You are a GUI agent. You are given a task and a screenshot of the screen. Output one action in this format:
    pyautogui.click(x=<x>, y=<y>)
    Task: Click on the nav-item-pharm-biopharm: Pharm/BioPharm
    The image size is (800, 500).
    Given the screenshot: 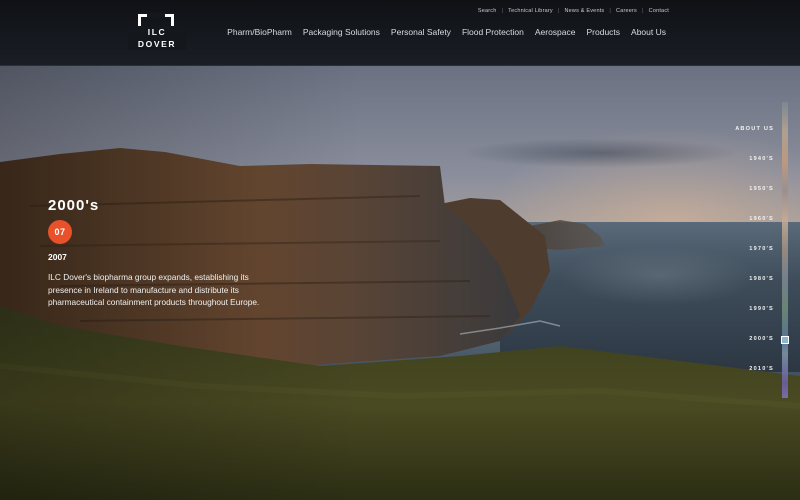 What is the action you would take?
    pyautogui.click(x=259, y=32)
    